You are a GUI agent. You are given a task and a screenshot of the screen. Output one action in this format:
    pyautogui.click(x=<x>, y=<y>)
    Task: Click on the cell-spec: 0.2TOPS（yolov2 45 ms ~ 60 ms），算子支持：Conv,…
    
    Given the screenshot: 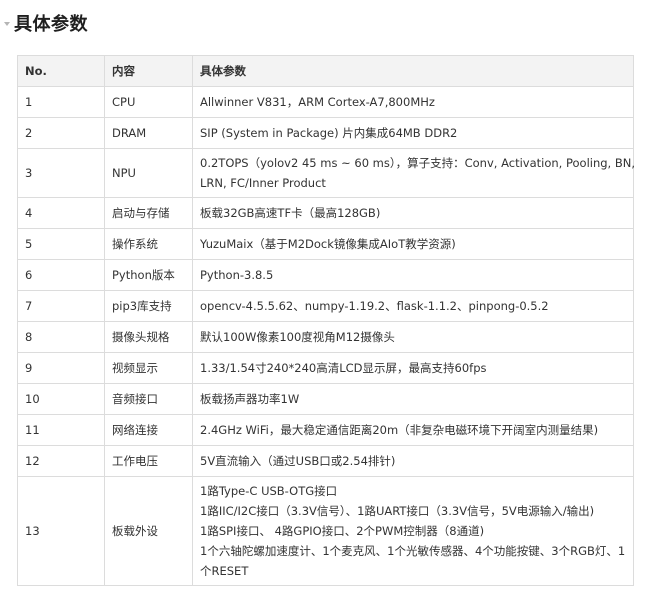 What is the action you would take?
    pyautogui.click(x=413, y=173)
    